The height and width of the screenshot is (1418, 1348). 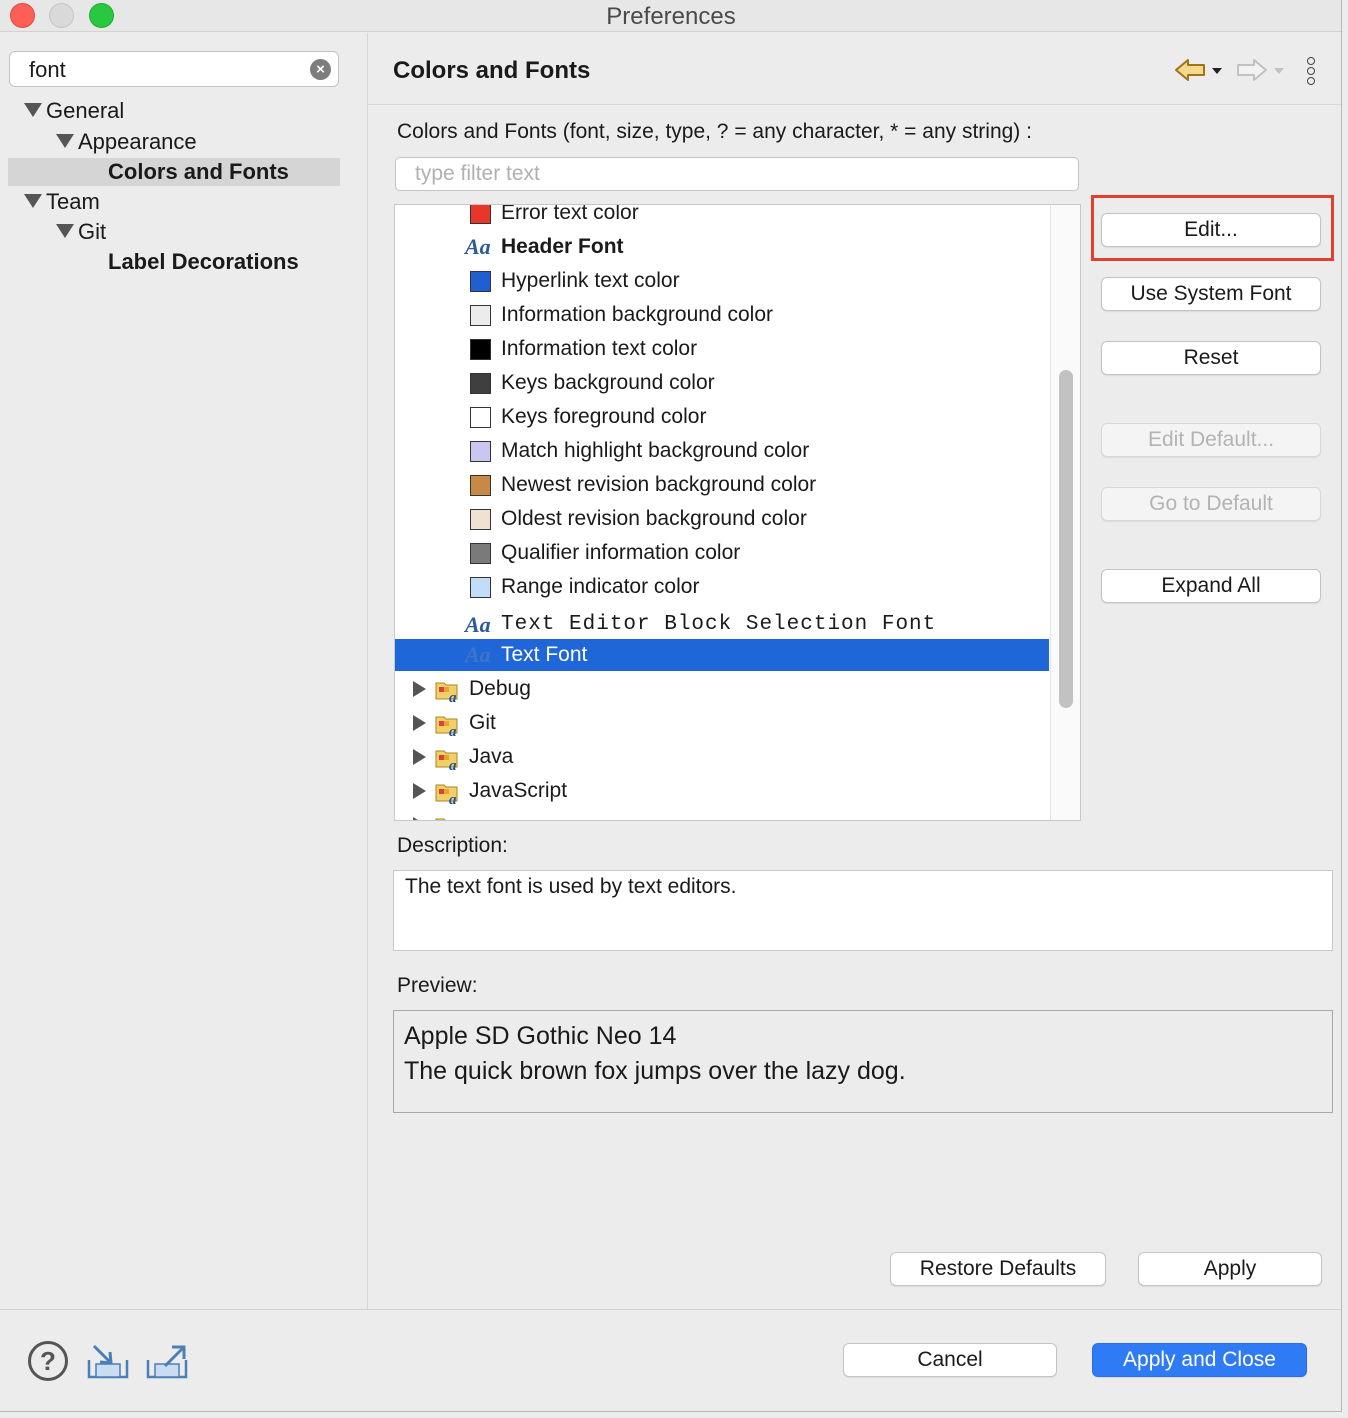 What do you see at coordinates (1230, 1269) in the screenshot?
I see `apply-button: Apply` at bounding box center [1230, 1269].